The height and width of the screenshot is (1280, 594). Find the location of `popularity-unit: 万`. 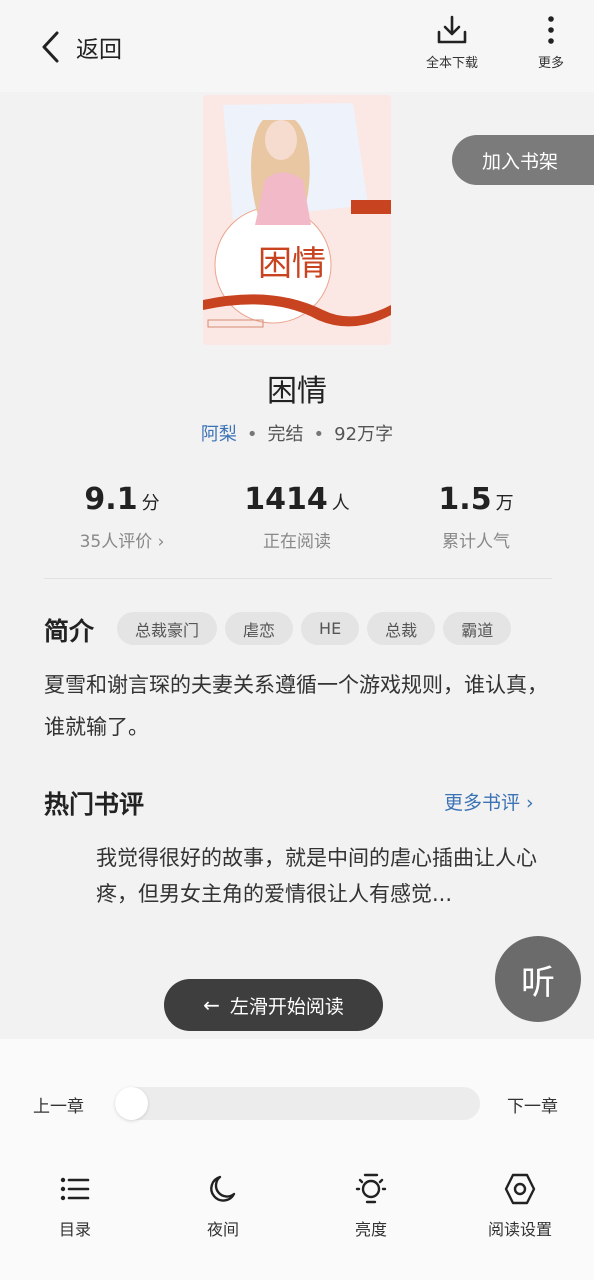

popularity-unit: 万 is located at coordinates (504, 503).